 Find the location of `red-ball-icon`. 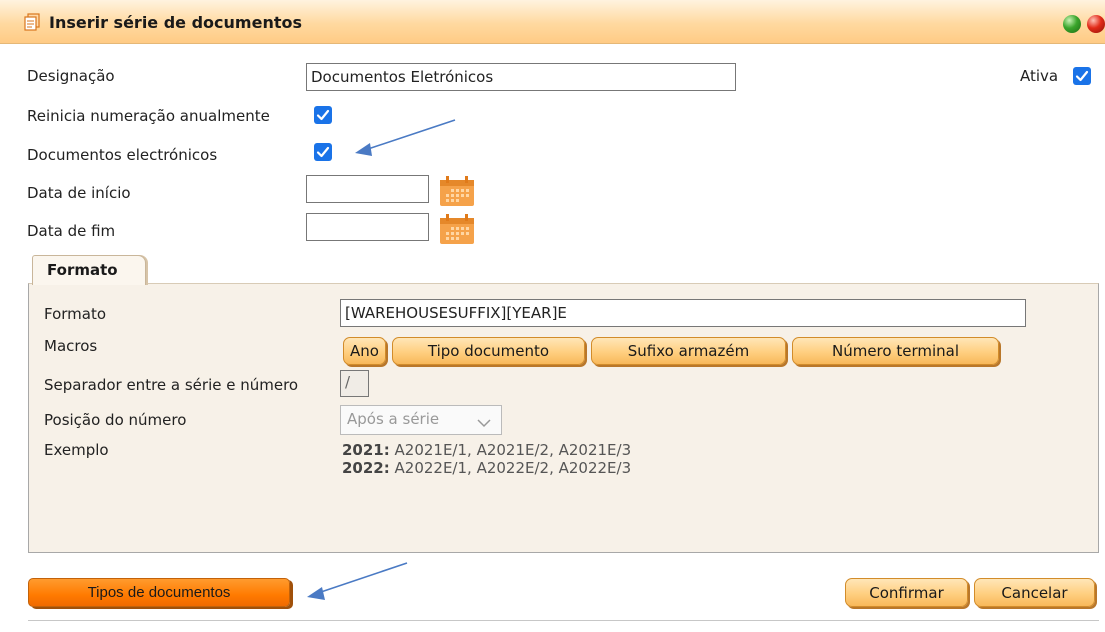

red-ball-icon is located at coordinates (1096, 24).